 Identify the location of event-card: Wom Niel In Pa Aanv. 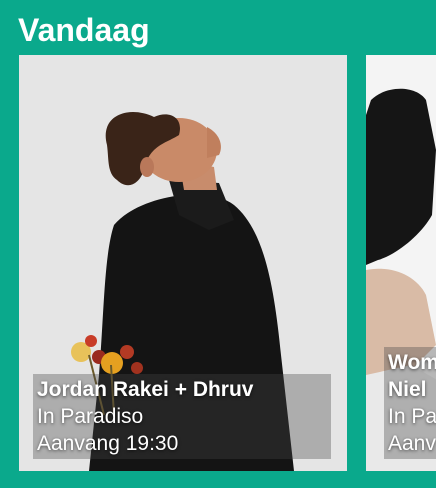
(401, 263).